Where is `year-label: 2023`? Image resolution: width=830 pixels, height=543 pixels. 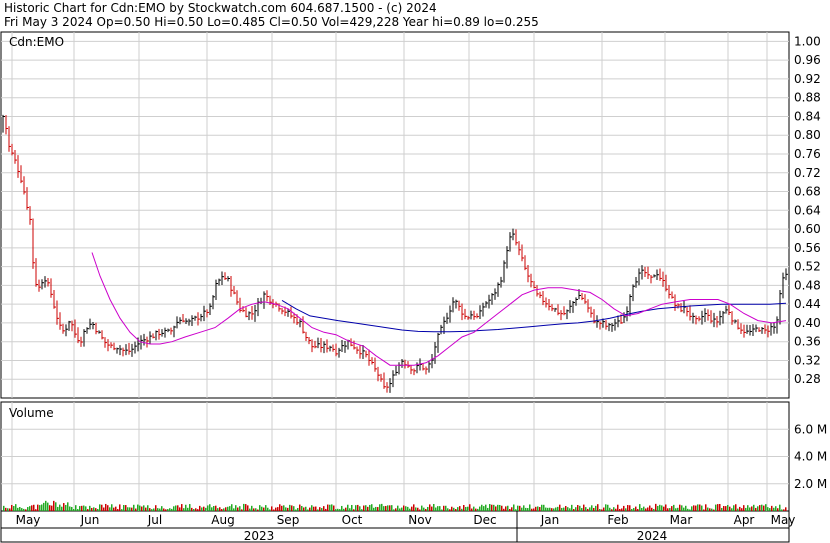 year-label: 2023 is located at coordinates (259, 536).